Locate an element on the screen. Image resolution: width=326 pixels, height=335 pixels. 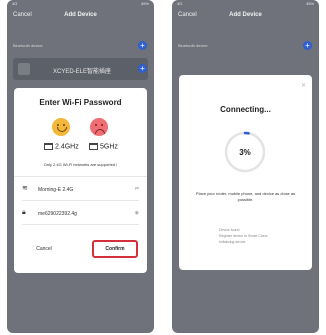
confirm-button: Confirm is located at coordinates (115, 249).